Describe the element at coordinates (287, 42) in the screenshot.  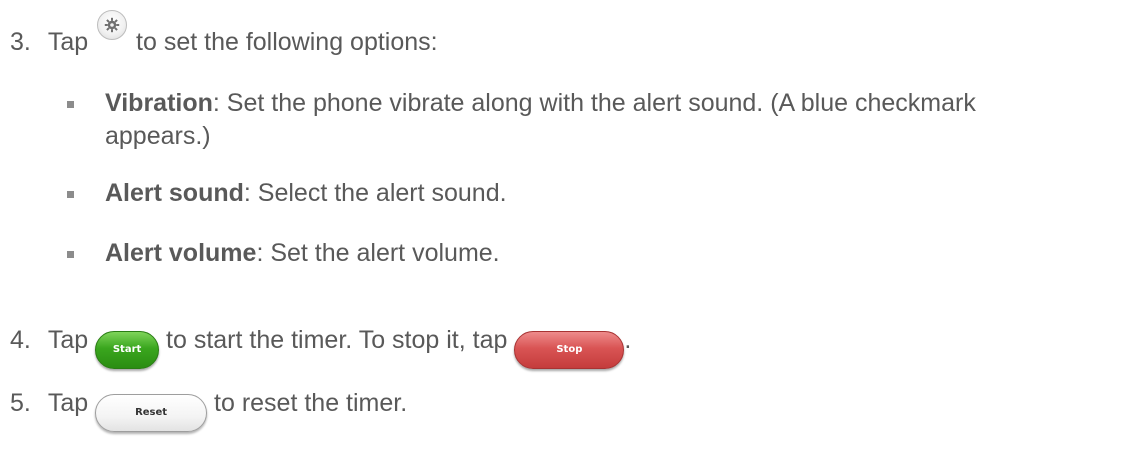
I see `step-text: to set the following options:` at that location.